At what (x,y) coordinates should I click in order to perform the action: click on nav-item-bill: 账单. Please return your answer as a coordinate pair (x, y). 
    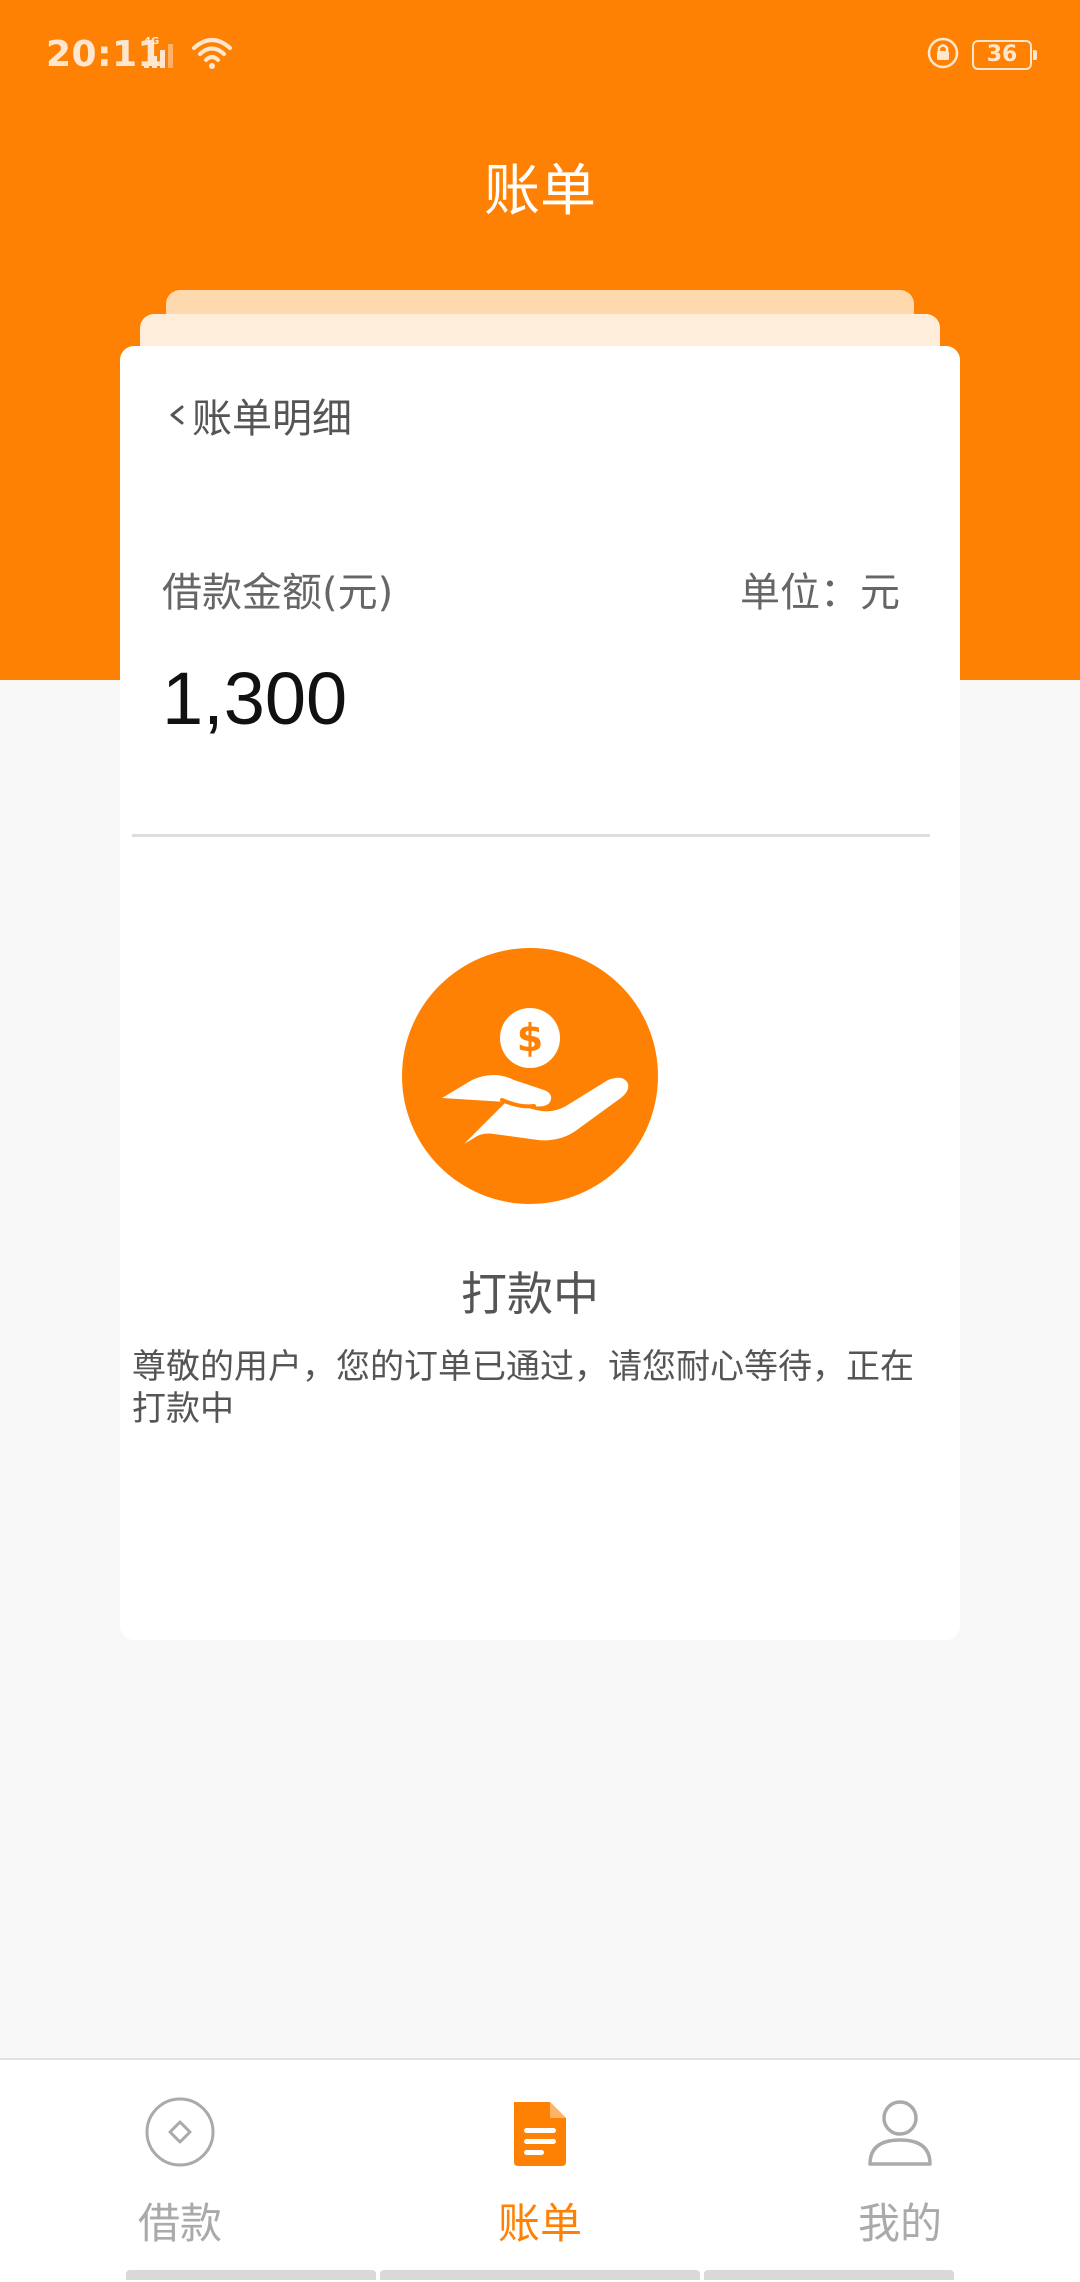
    Looking at the image, I should click on (540, 2170).